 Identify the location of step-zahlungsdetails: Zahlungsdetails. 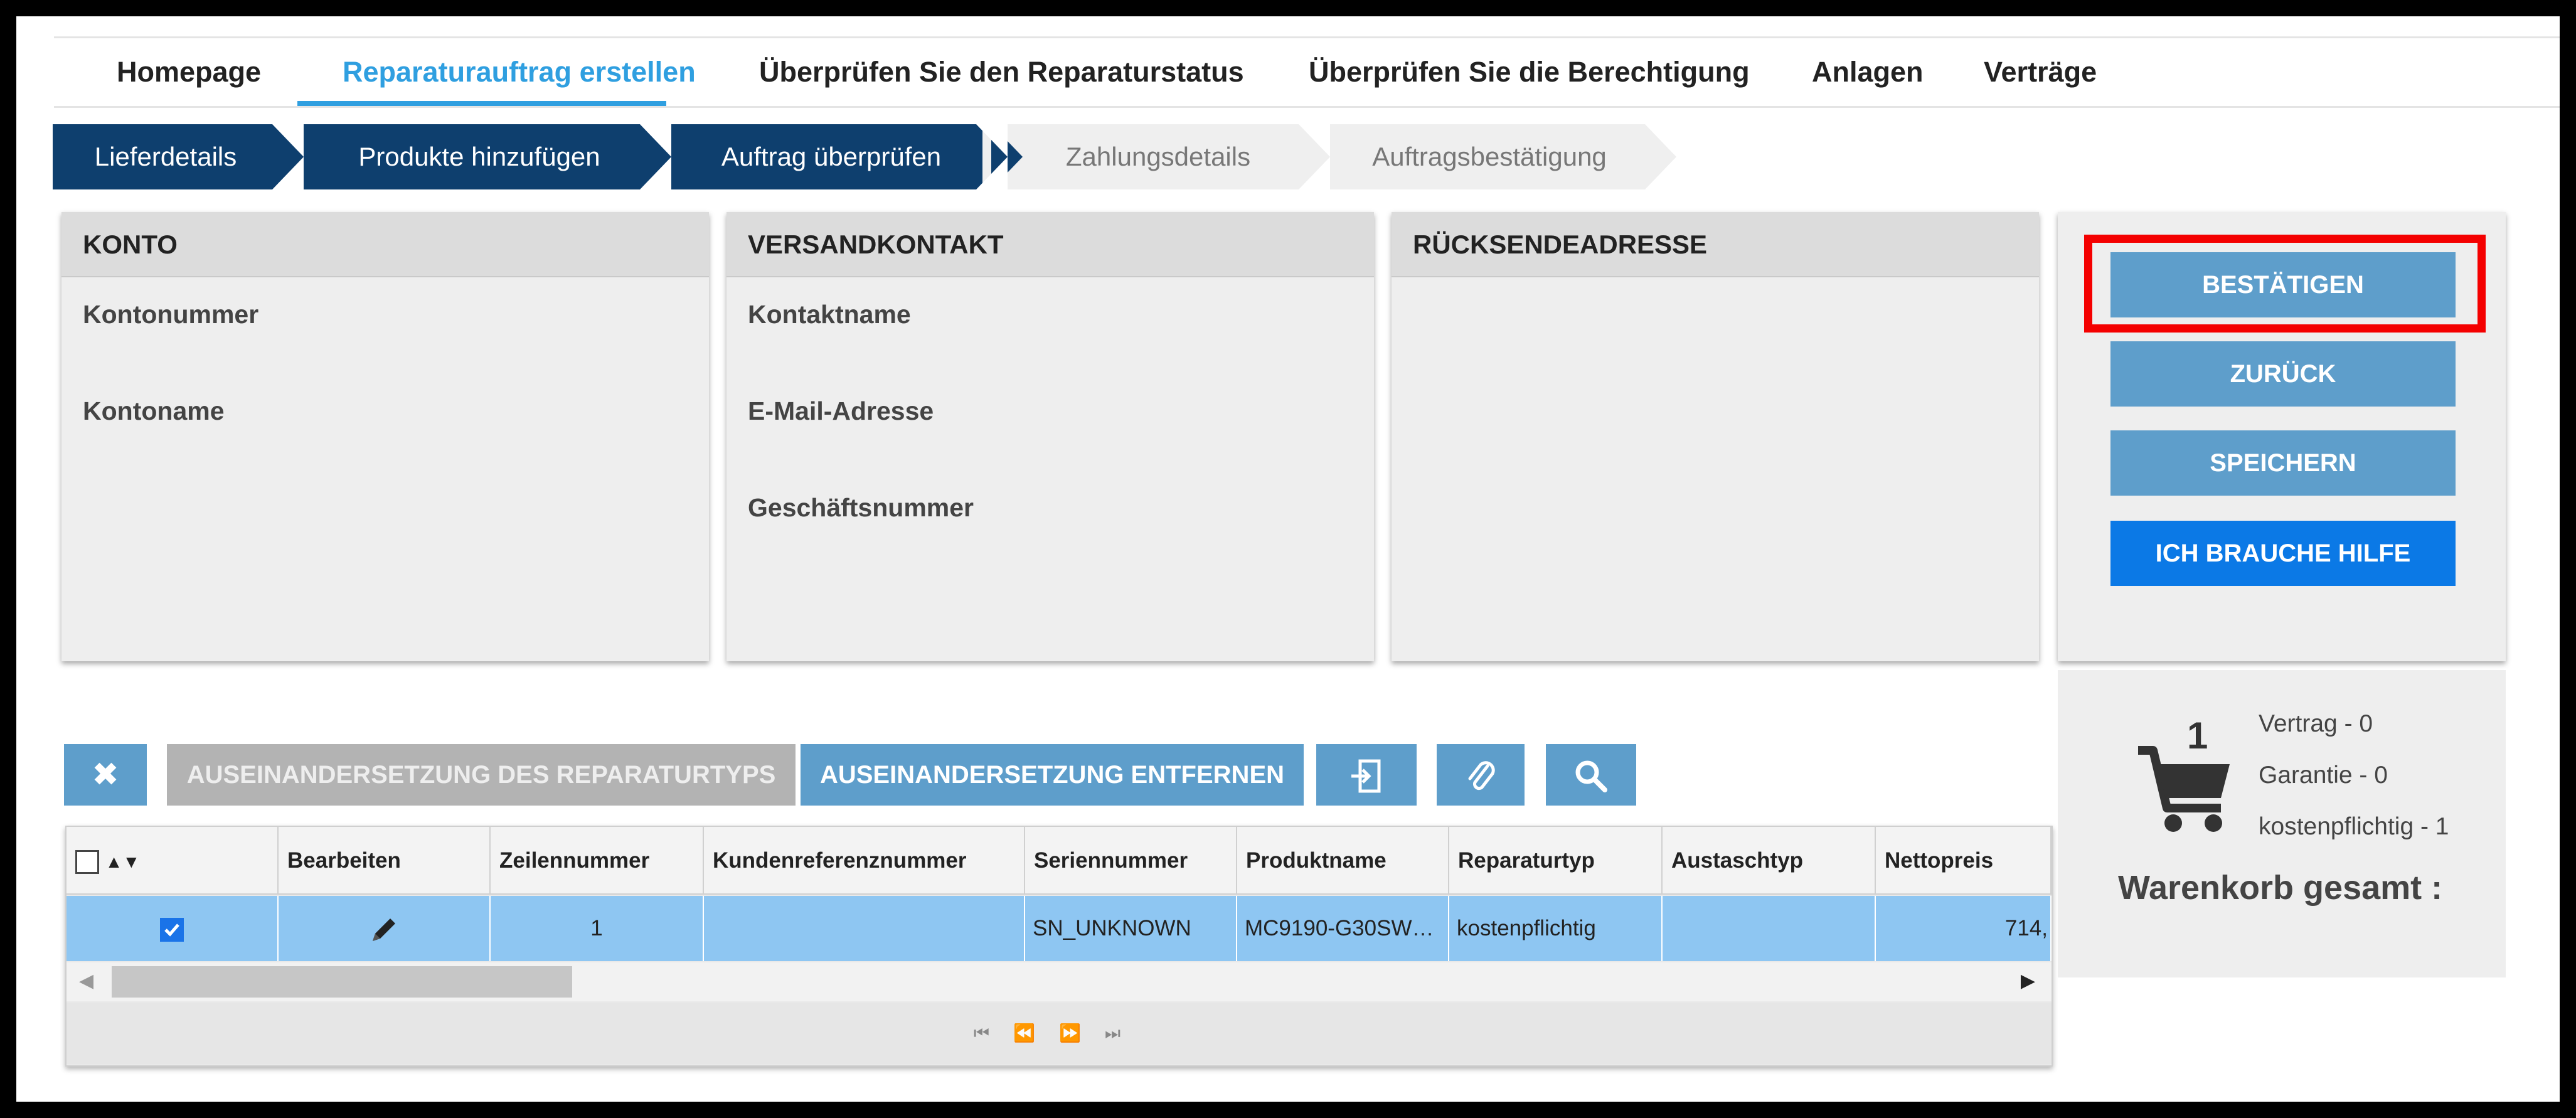
(1161, 156).